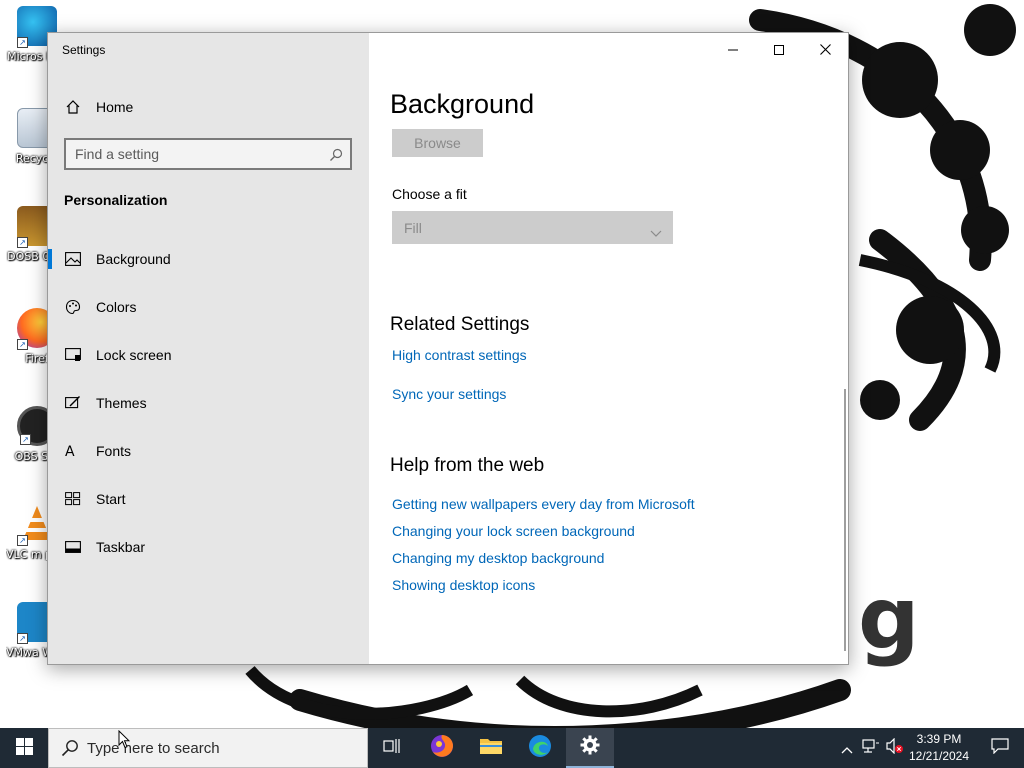 Image resolution: width=1024 pixels, height=768 pixels. Describe the element at coordinates (116, 307) in the screenshot. I see `nav-colors-label: Colors` at that location.